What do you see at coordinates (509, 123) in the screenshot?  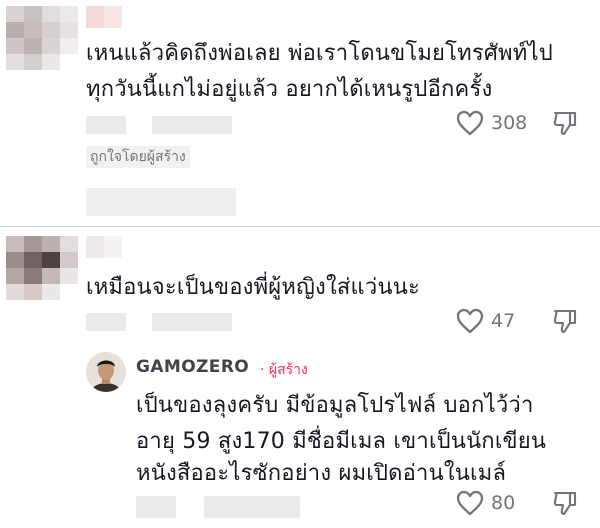 I see `like-count: 308` at bounding box center [509, 123].